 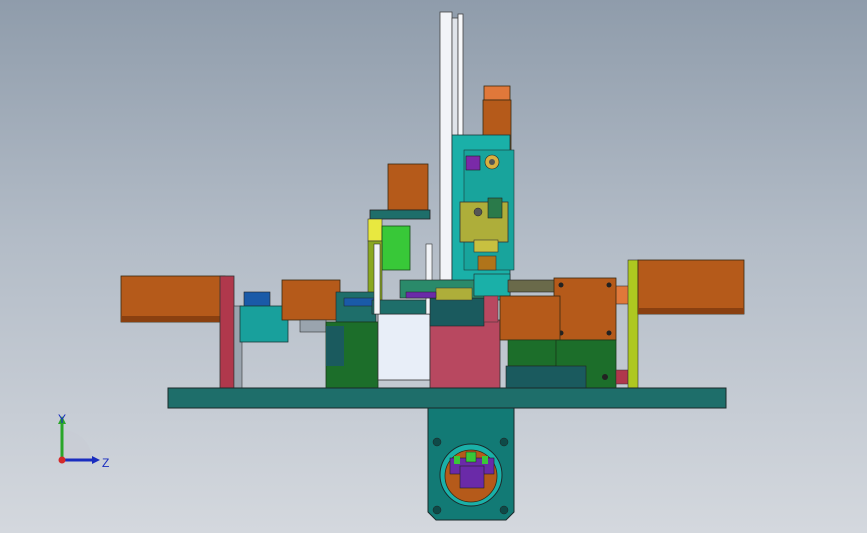 I want to click on z-axis-label: Z, so click(x=106, y=463).